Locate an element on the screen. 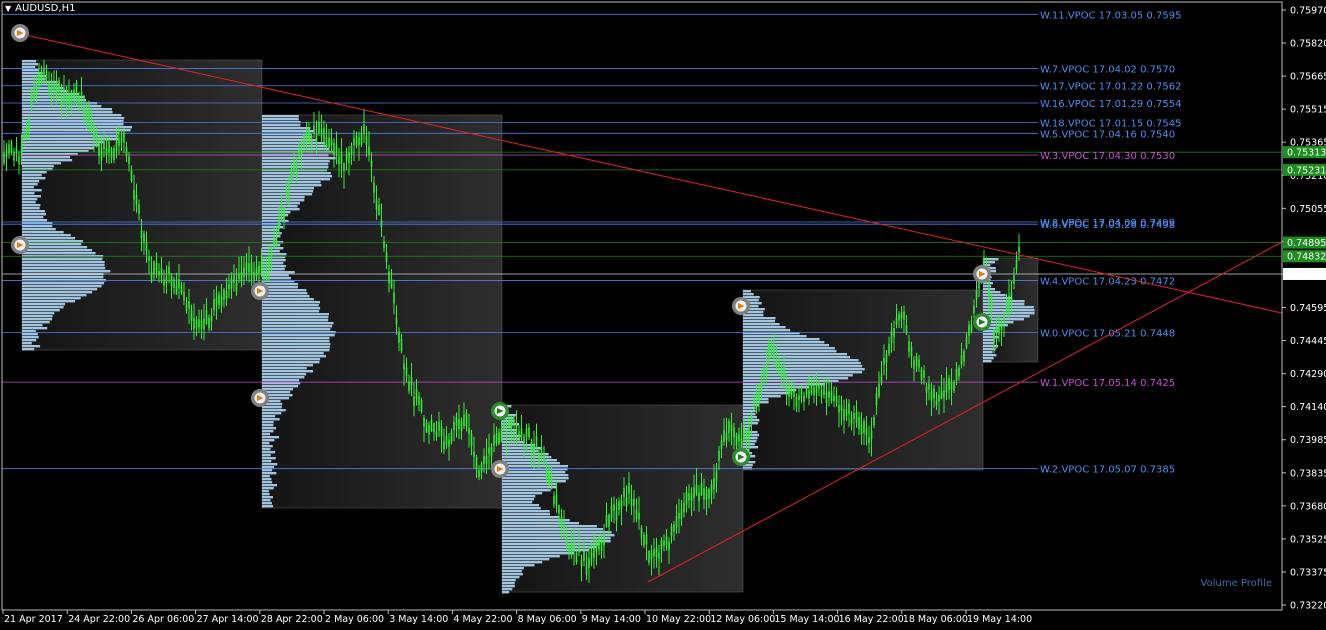 This screenshot has height=630, width=1326. triangle-down-icon: ▼ is located at coordinates (8, 9).